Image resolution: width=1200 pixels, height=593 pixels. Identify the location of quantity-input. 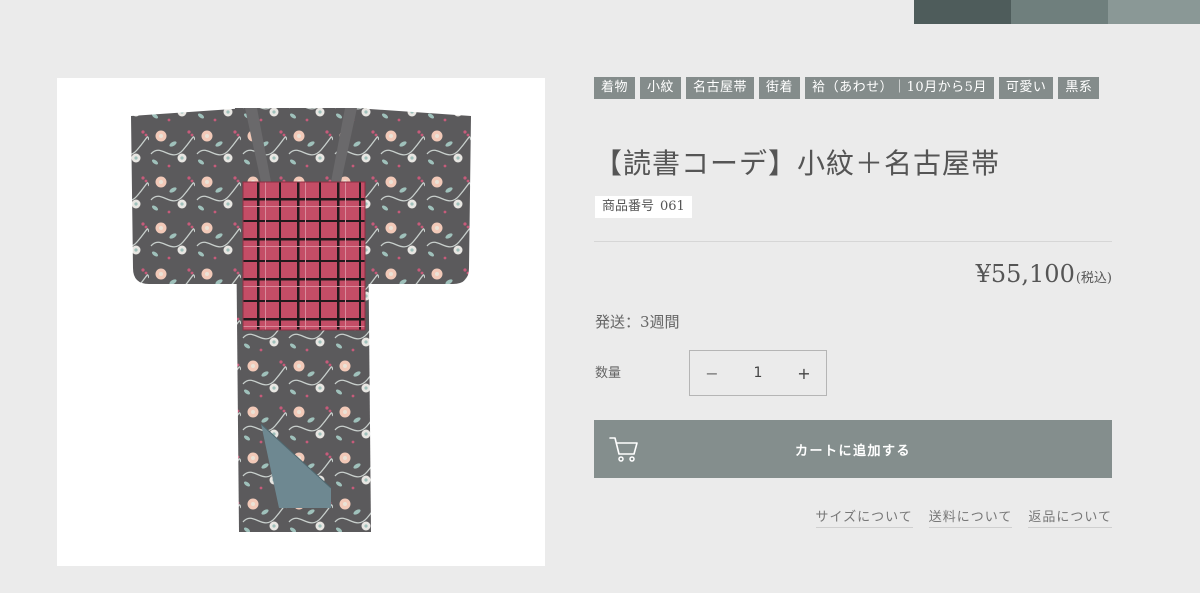
(758, 373).